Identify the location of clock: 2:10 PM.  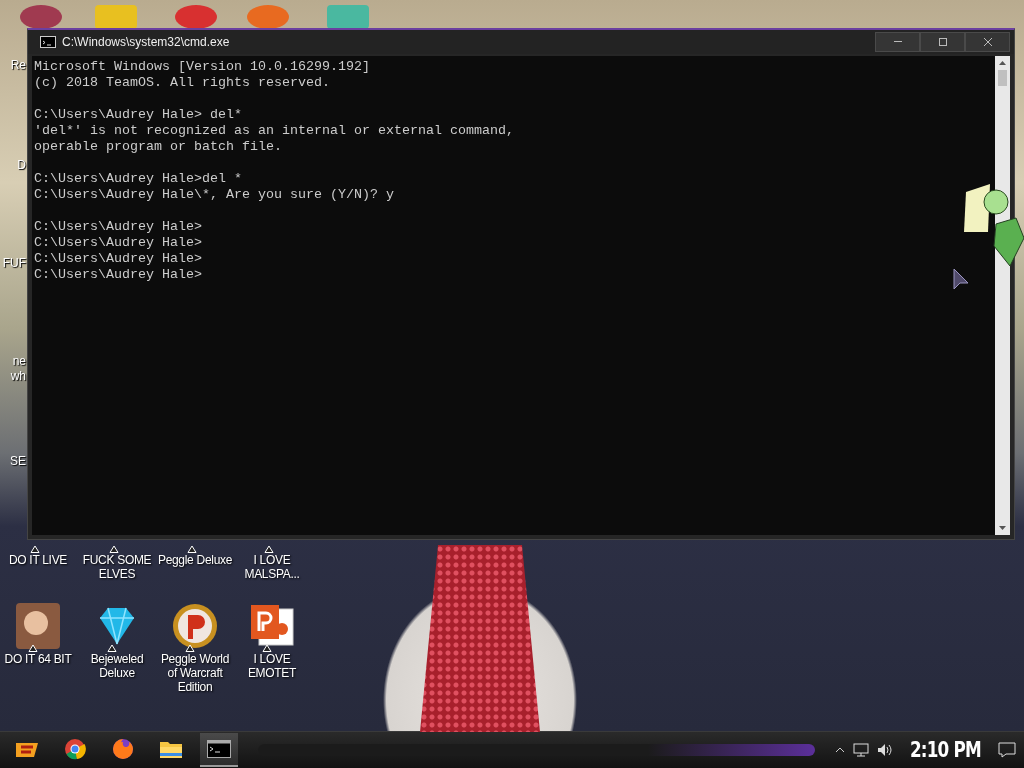
(946, 750).